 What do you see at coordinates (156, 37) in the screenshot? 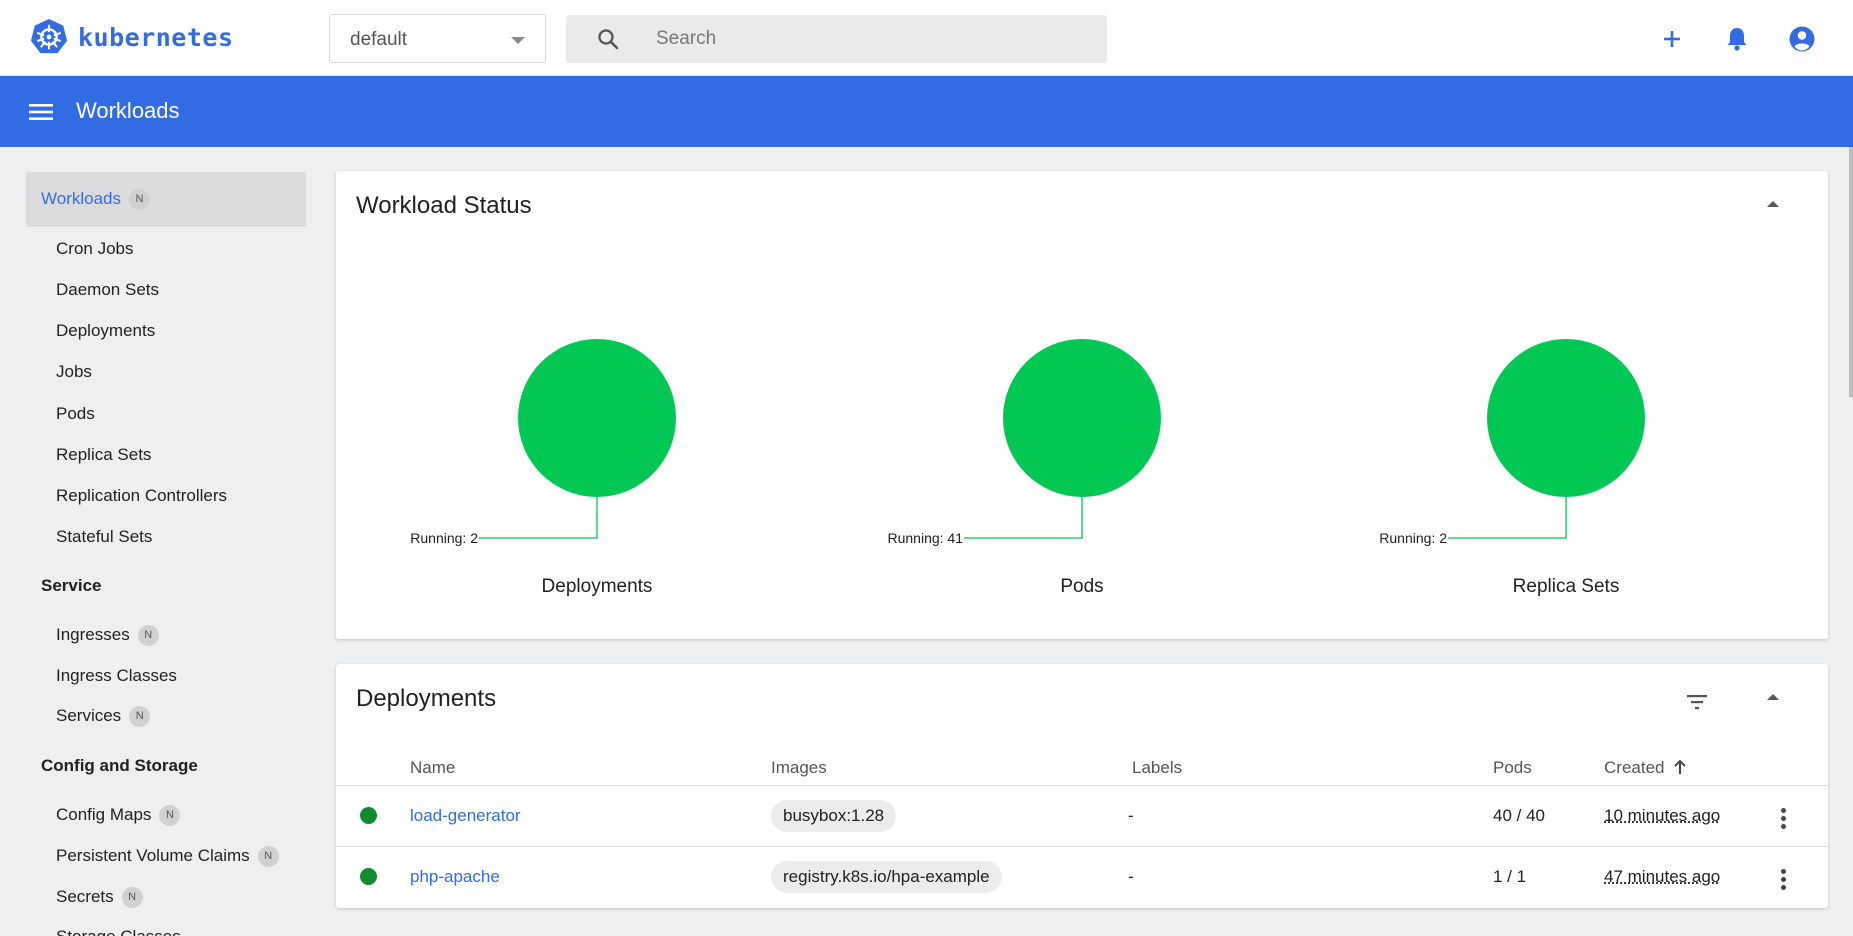
I see `brand-name: kubernetes` at bounding box center [156, 37].